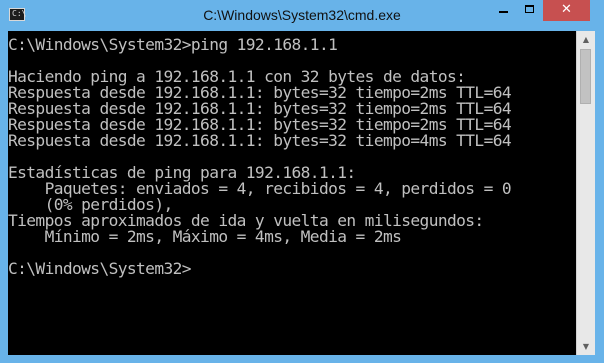 The width and height of the screenshot is (604, 363). What do you see at coordinates (586, 39) in the screenshot?
I see `scroll-up-icon: ▲` at bounding box center [586, 39].